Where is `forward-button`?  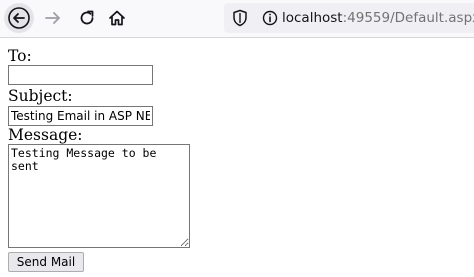
forward-button is located at coordinates (53, 18).